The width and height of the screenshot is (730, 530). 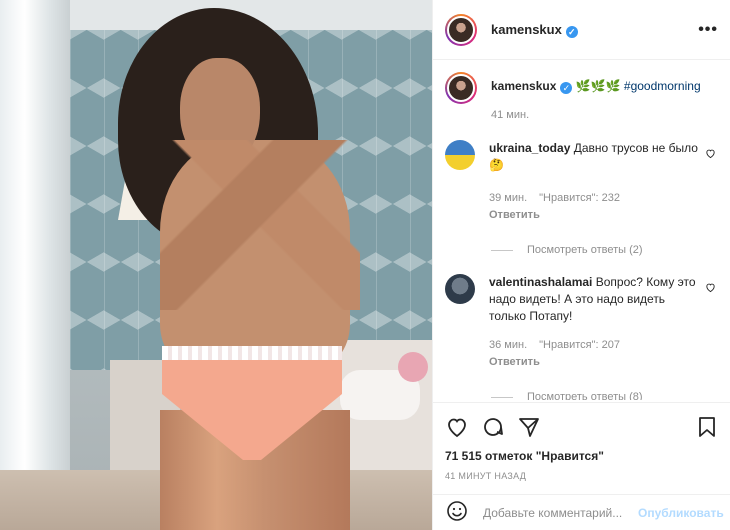 What do you see at coordinates (579, 198) in the screenshot?
I see `comment-likes: "Нравится": 232` at bounding box center [579, 198].